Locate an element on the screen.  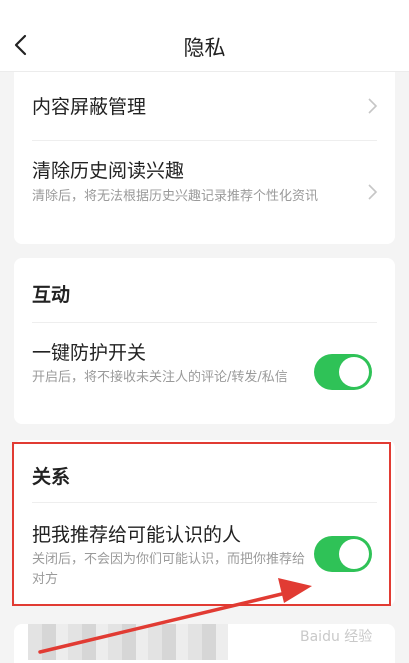
protection-switch-description: 开启后，将不接收未关注人的评论/转发/私信 is located at coordinates (160, 377).